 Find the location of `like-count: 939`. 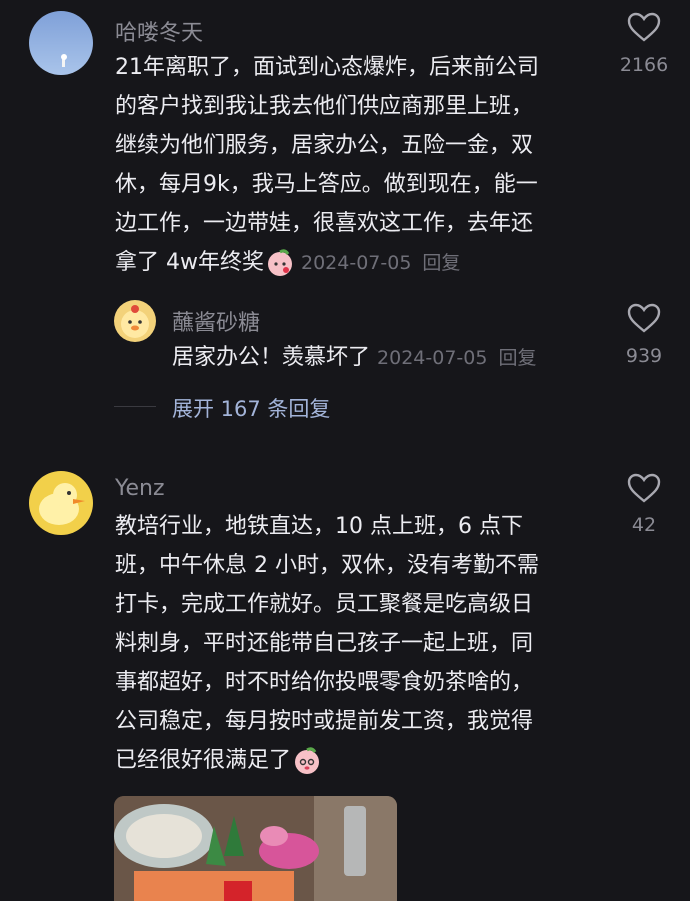

like-count: 939 is located at coordinates (644, 356).